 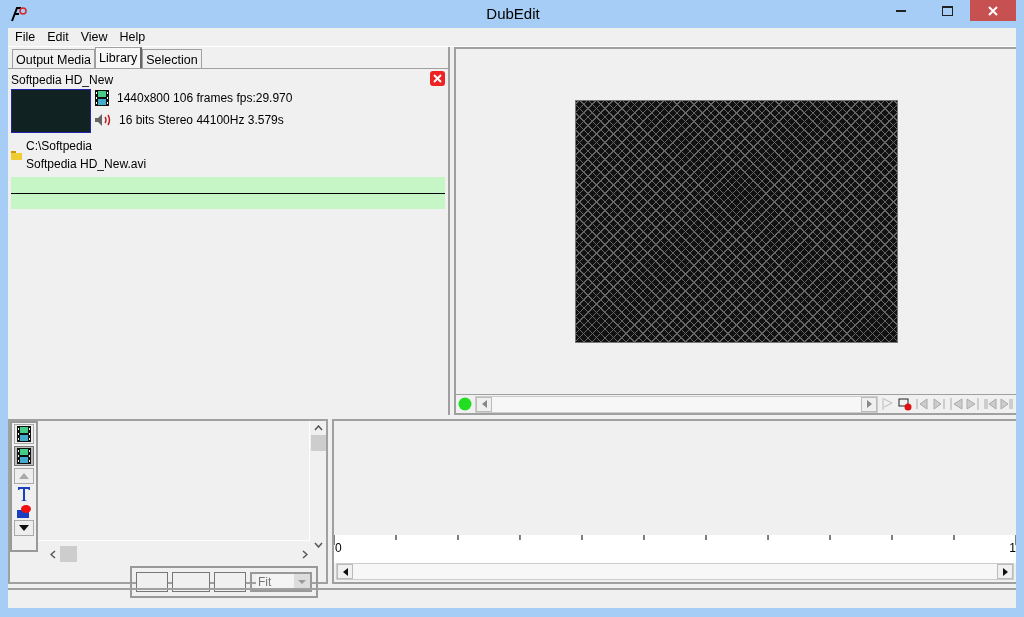 What do you see at coordinates (513, 13) in the screenshot?
I see `window-title: DubEdit` at bounding box center [513, 13].